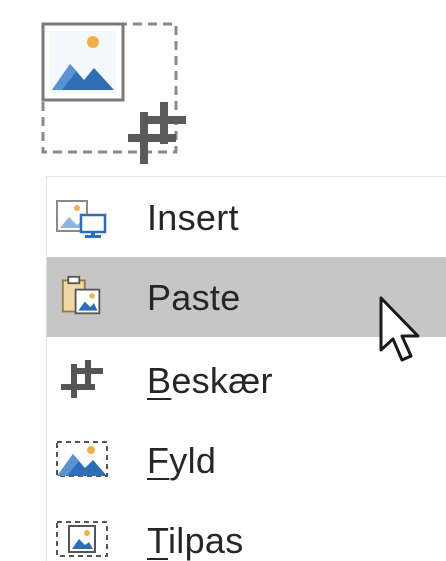 This screenshot has width=446, height=561. Describe the element at coordinates (210, 380) in the screenshot. I see `menu-item-label: Beskær` at that location.